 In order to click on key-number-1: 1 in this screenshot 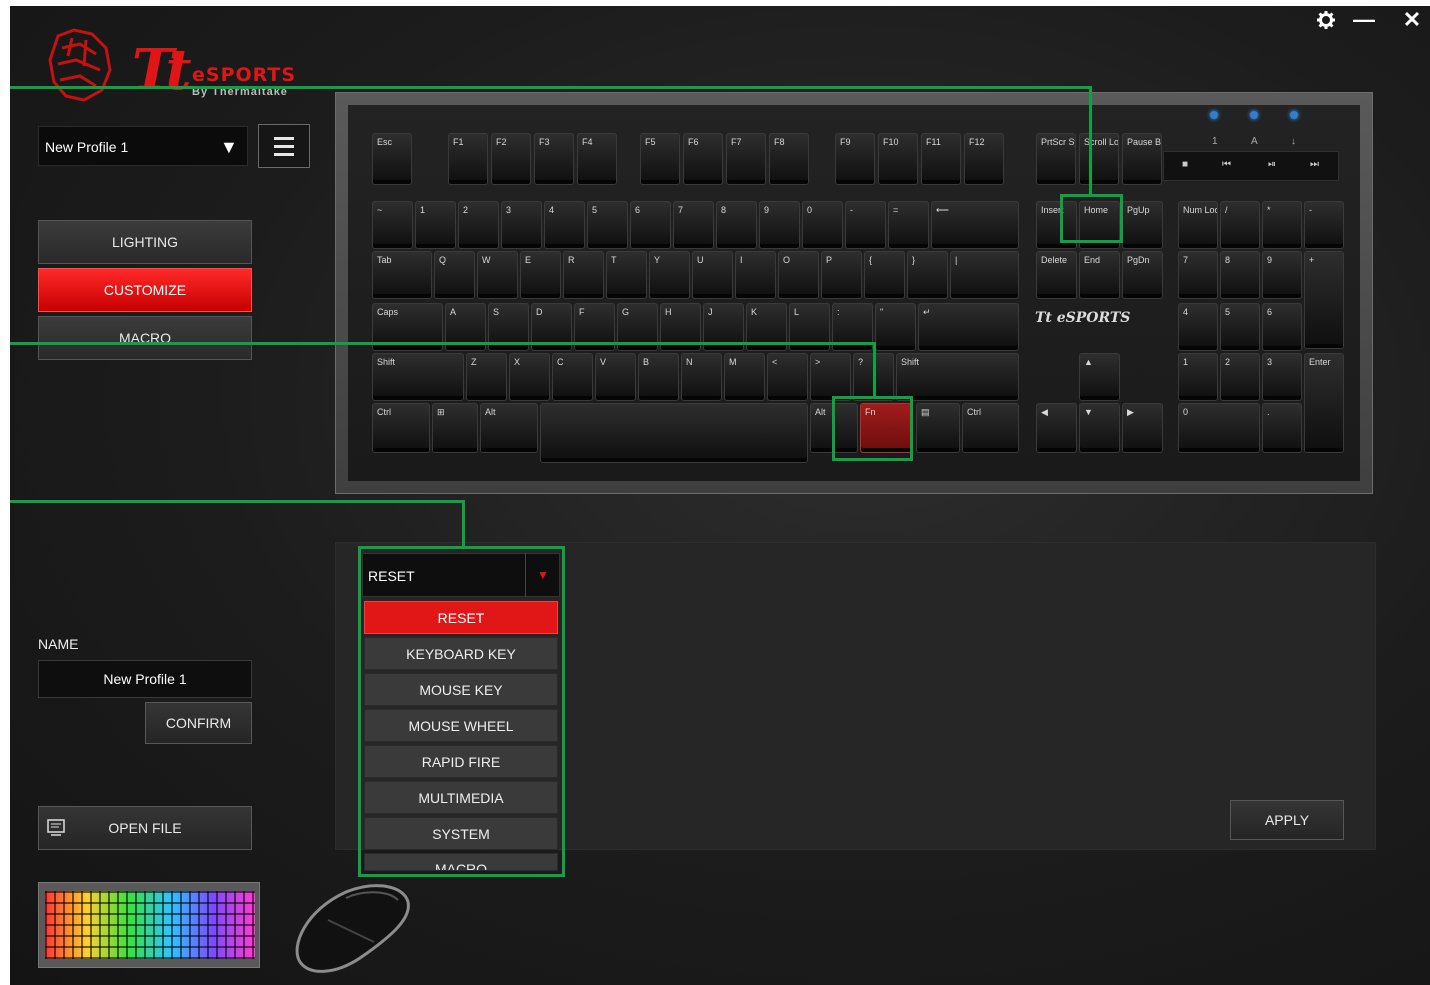, I will do `click(435, 225)`.